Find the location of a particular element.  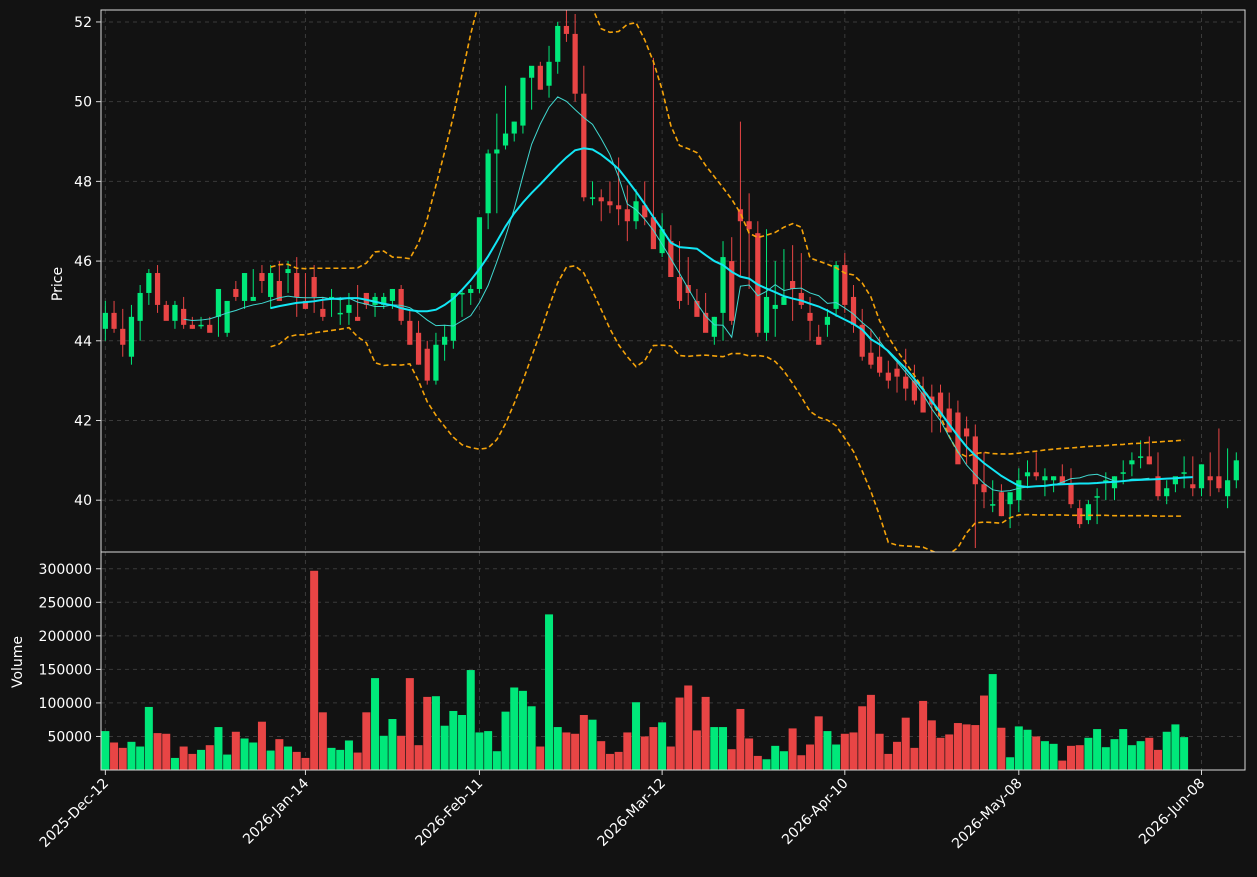

price-tick-label: 50 is located at coordinates (83, 103).